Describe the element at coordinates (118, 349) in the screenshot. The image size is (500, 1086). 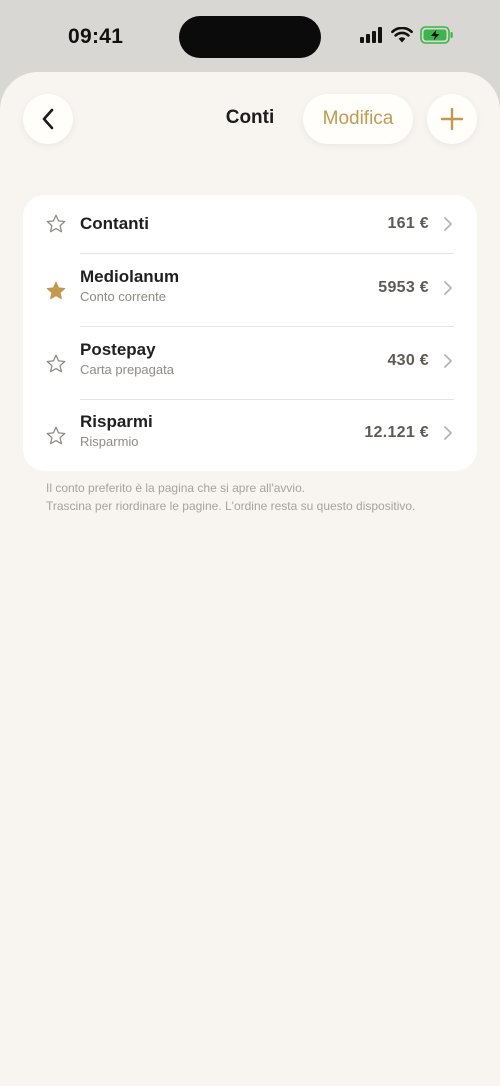
I see `account-name: Postepay` at that location.